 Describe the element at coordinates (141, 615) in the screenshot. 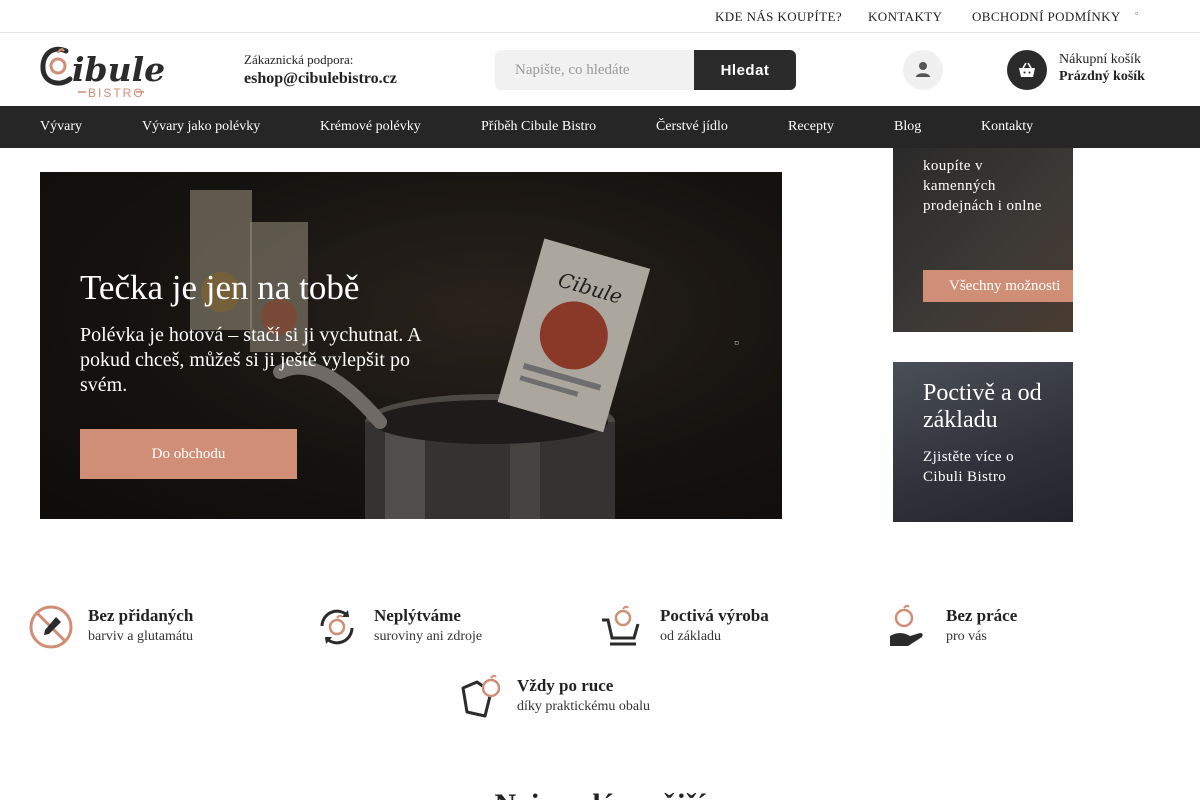

I see `feature-title: Bez přidaných` at that location.